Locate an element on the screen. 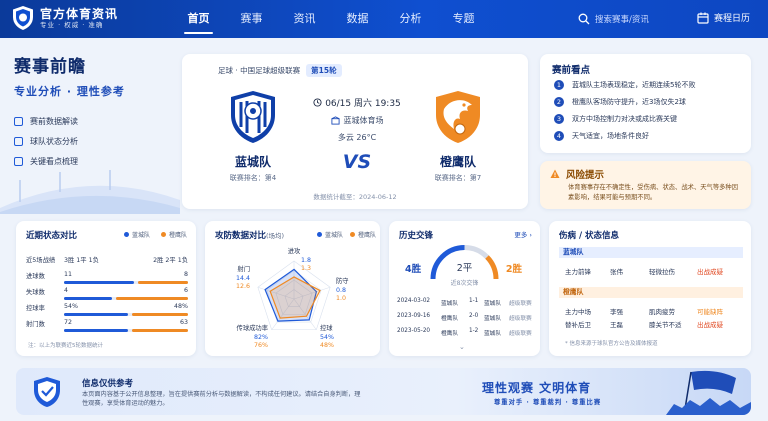 The image size is (768, 421). home-team-header: 蓝城队 is located at coordinates (651, 252).